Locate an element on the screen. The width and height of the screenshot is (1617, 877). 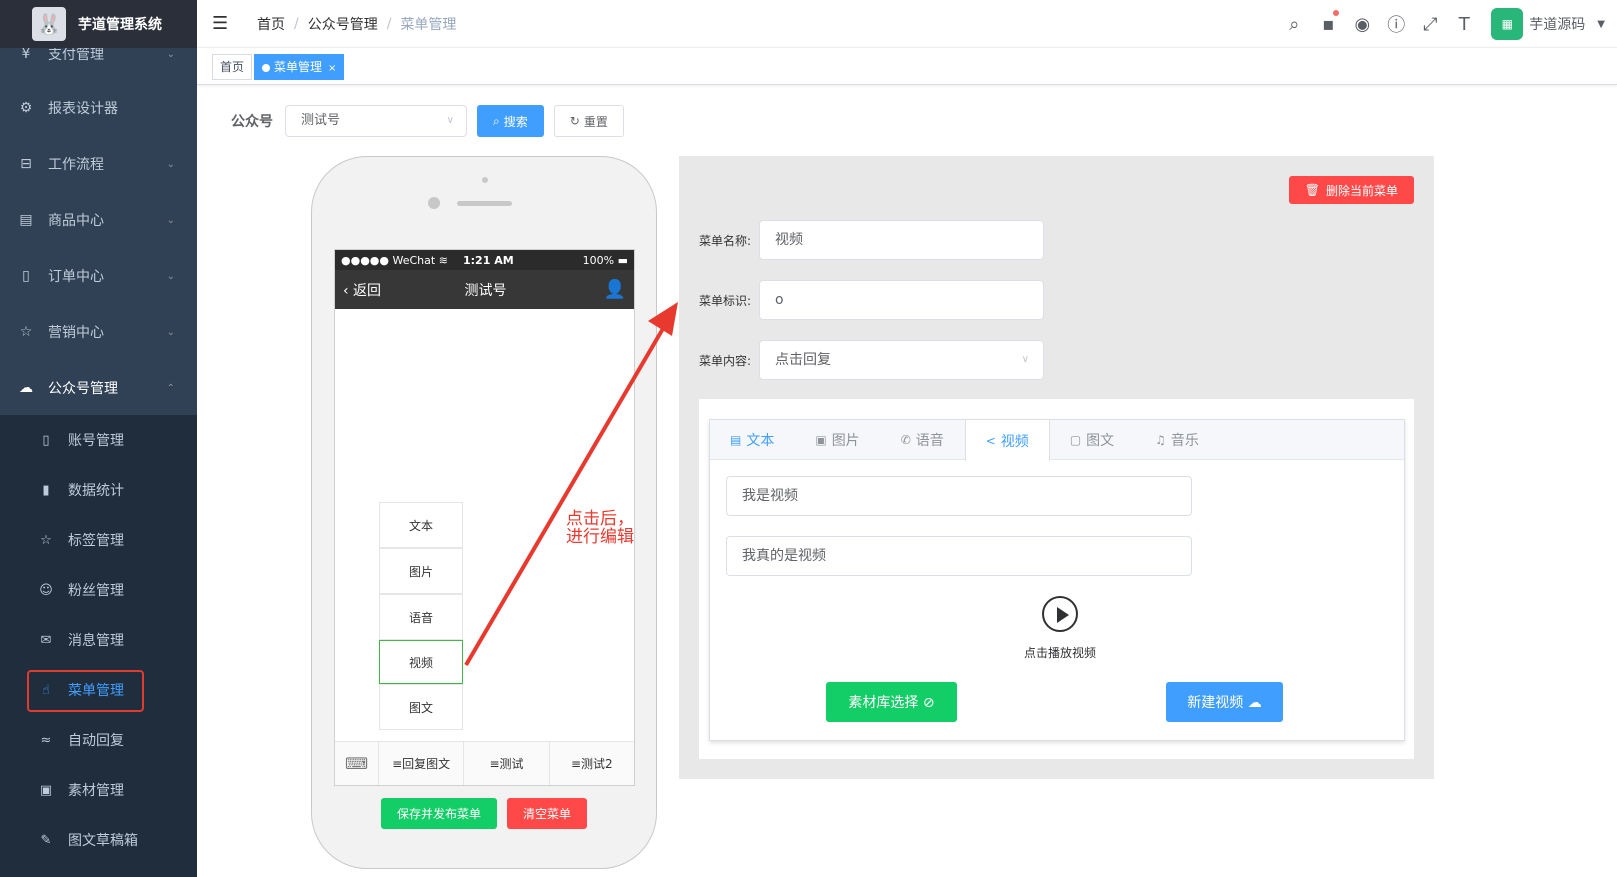
submenu-text: 文本 is located at coordinates (421, 525).